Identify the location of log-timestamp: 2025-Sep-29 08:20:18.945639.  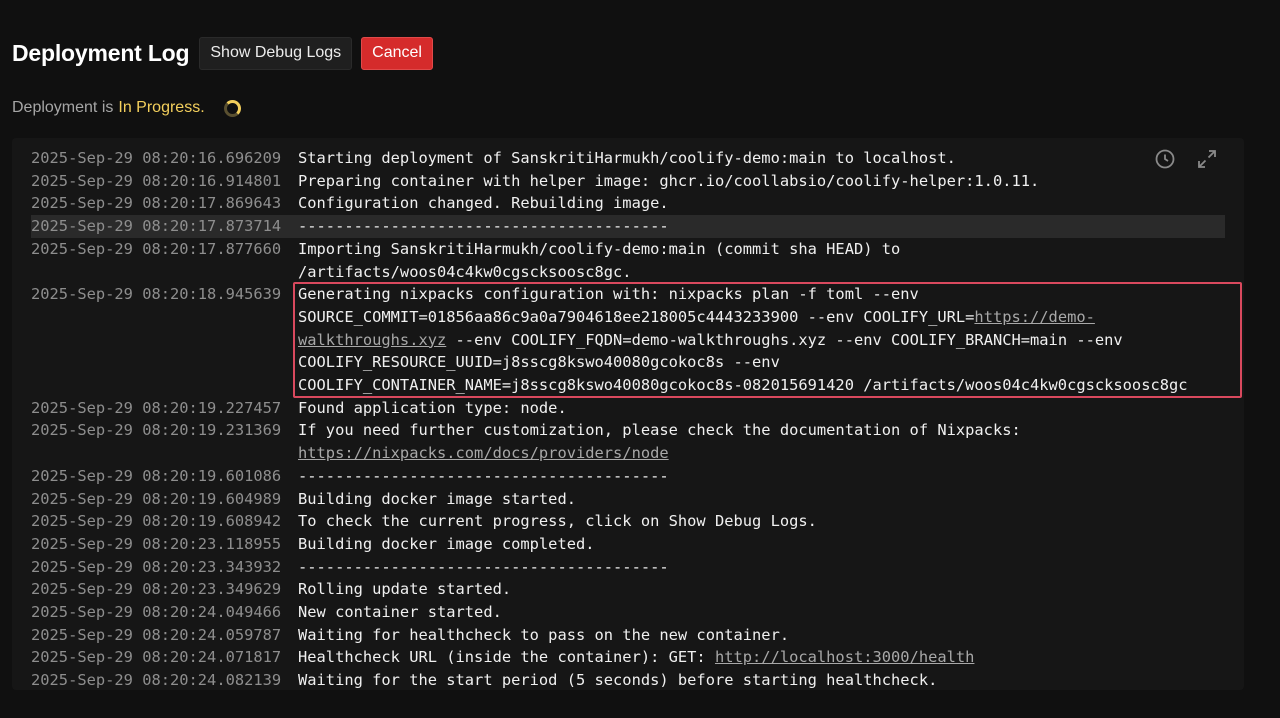
(156, 294).